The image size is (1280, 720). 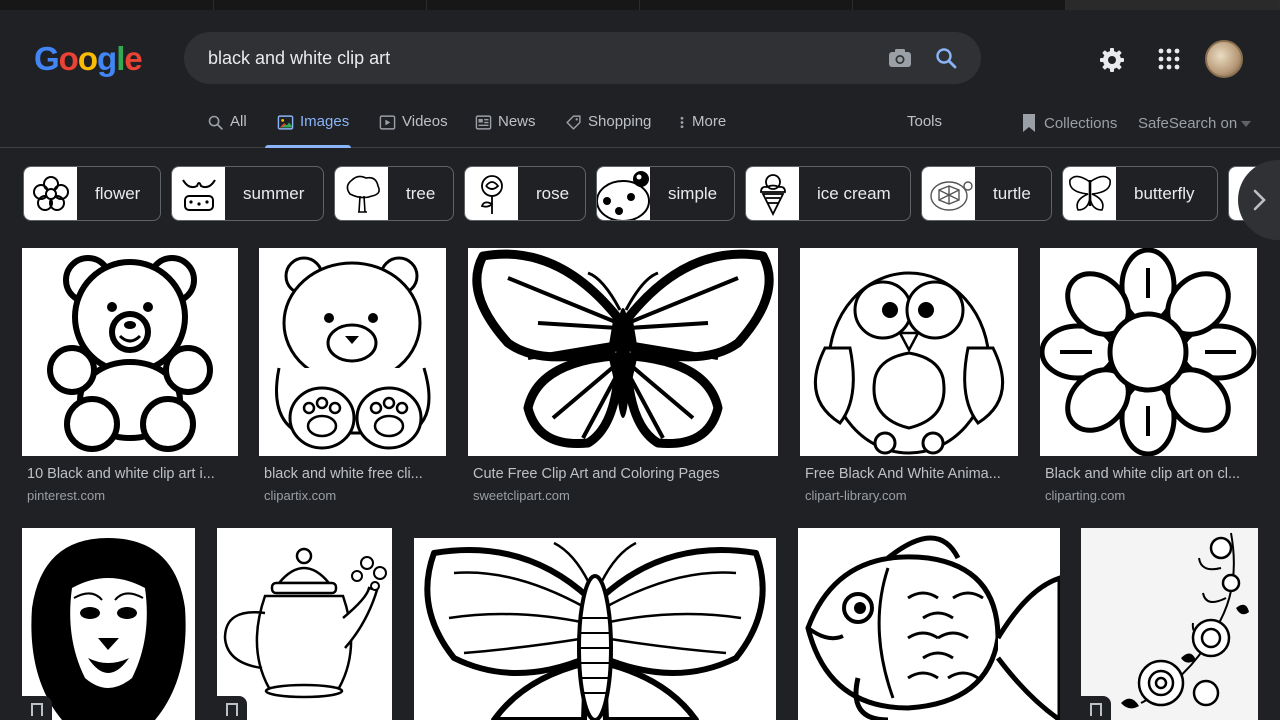 What do you see at coordinates (107, 58) in the screenshot?
I see `logo-letter: g` at bounding box center [107, 58].